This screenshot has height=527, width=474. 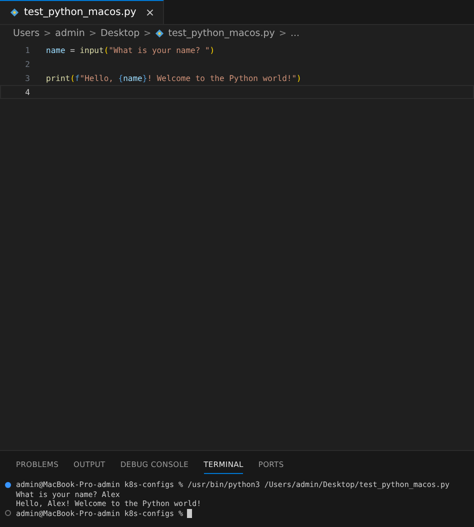 What do you see at coordinates (8, 485) in the screenshot?
I see `success-dot-icon` at bounding box center [8, 485].